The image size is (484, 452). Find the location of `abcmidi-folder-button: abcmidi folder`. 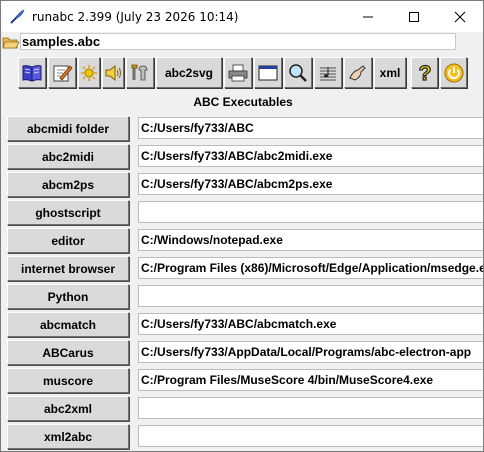

abcmidi-folder-button: abcmidi folder is located at coordinates (68, 128).